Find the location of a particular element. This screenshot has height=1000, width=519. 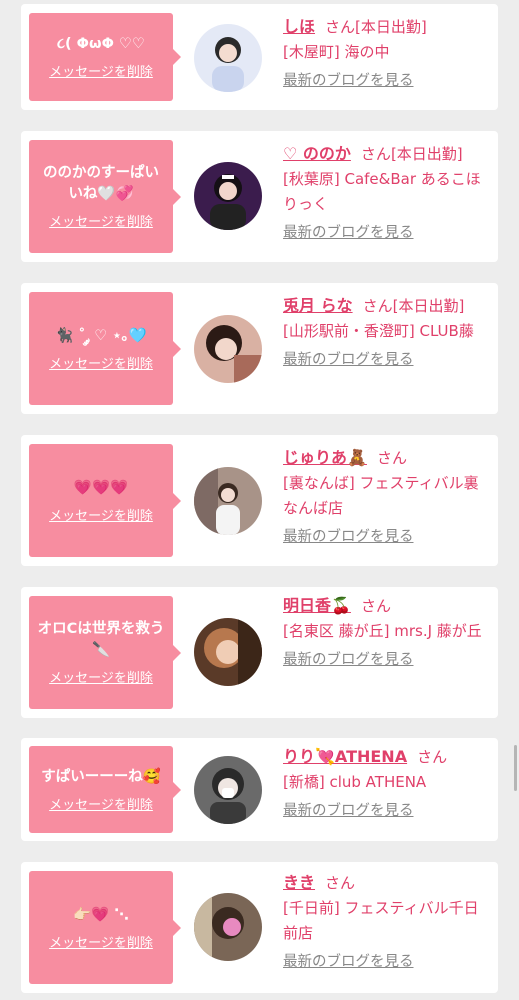

name-line: 明日香🍒 さん is located at coordinates (388, 606).